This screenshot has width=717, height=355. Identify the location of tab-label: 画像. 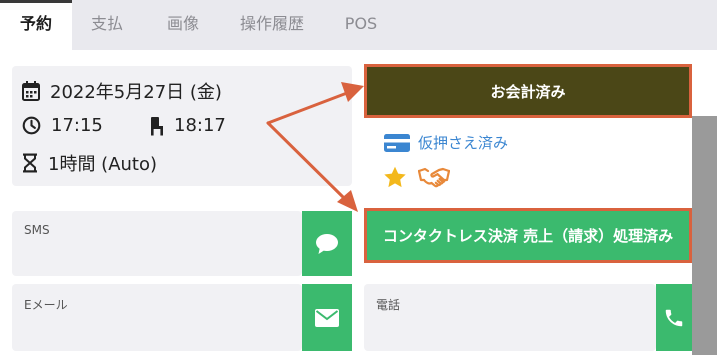
(182, 23).